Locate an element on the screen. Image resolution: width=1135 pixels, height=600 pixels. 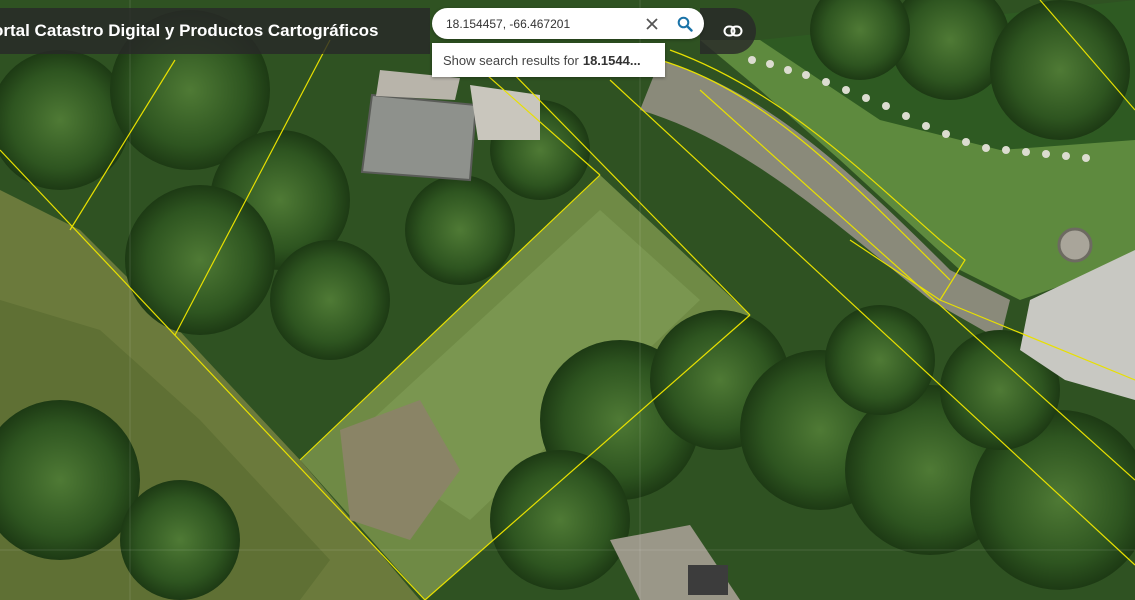
search-button is located at coordinates (685, 24).